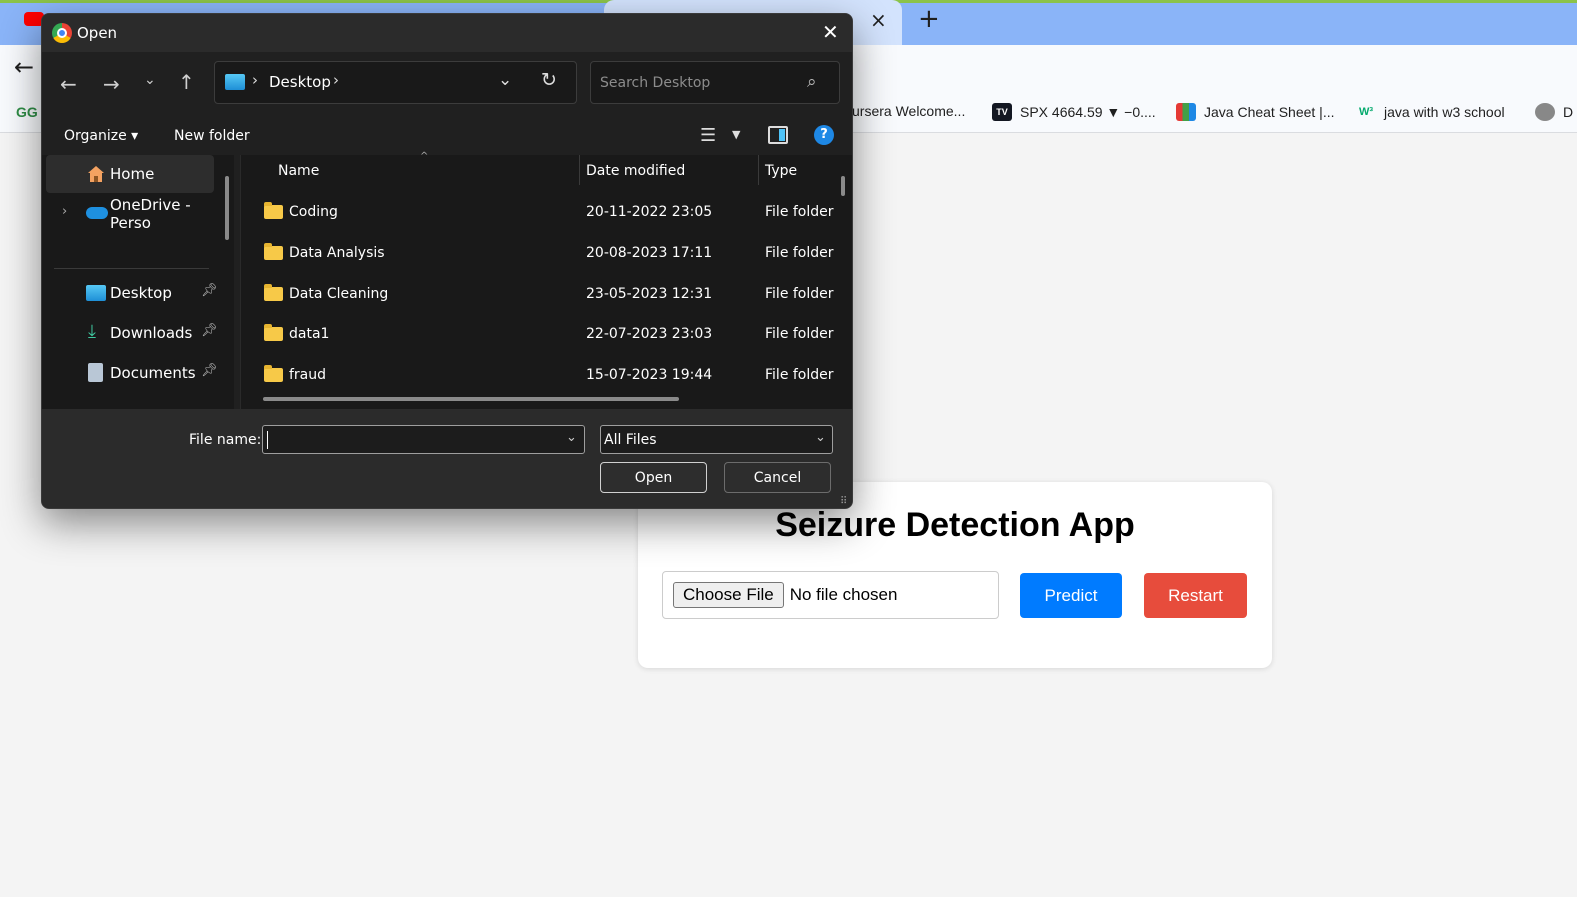 The image size is (1577, 897). Describe the element at coordinates (781, 171) in the screenshot. I see `column-header-type: Type` at that location.